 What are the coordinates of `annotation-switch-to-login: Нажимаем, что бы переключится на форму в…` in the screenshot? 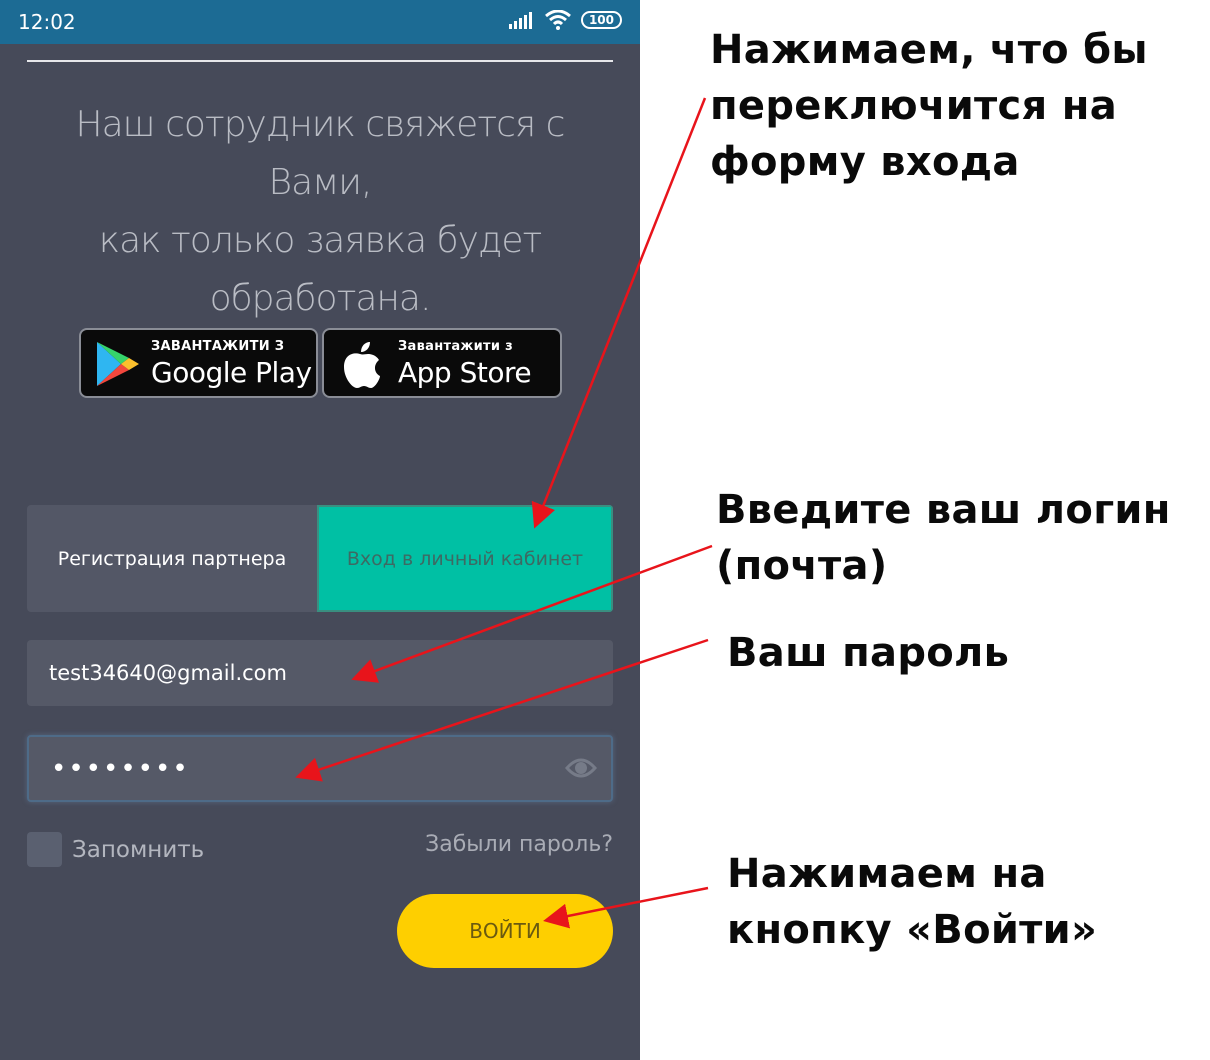 It's located at (929, 106).